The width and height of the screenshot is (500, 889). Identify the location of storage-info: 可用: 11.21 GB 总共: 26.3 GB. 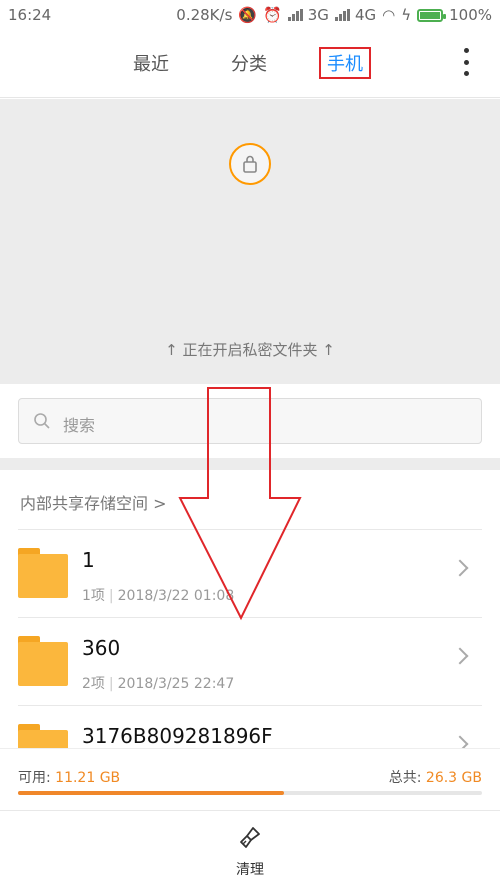
(250, 779).